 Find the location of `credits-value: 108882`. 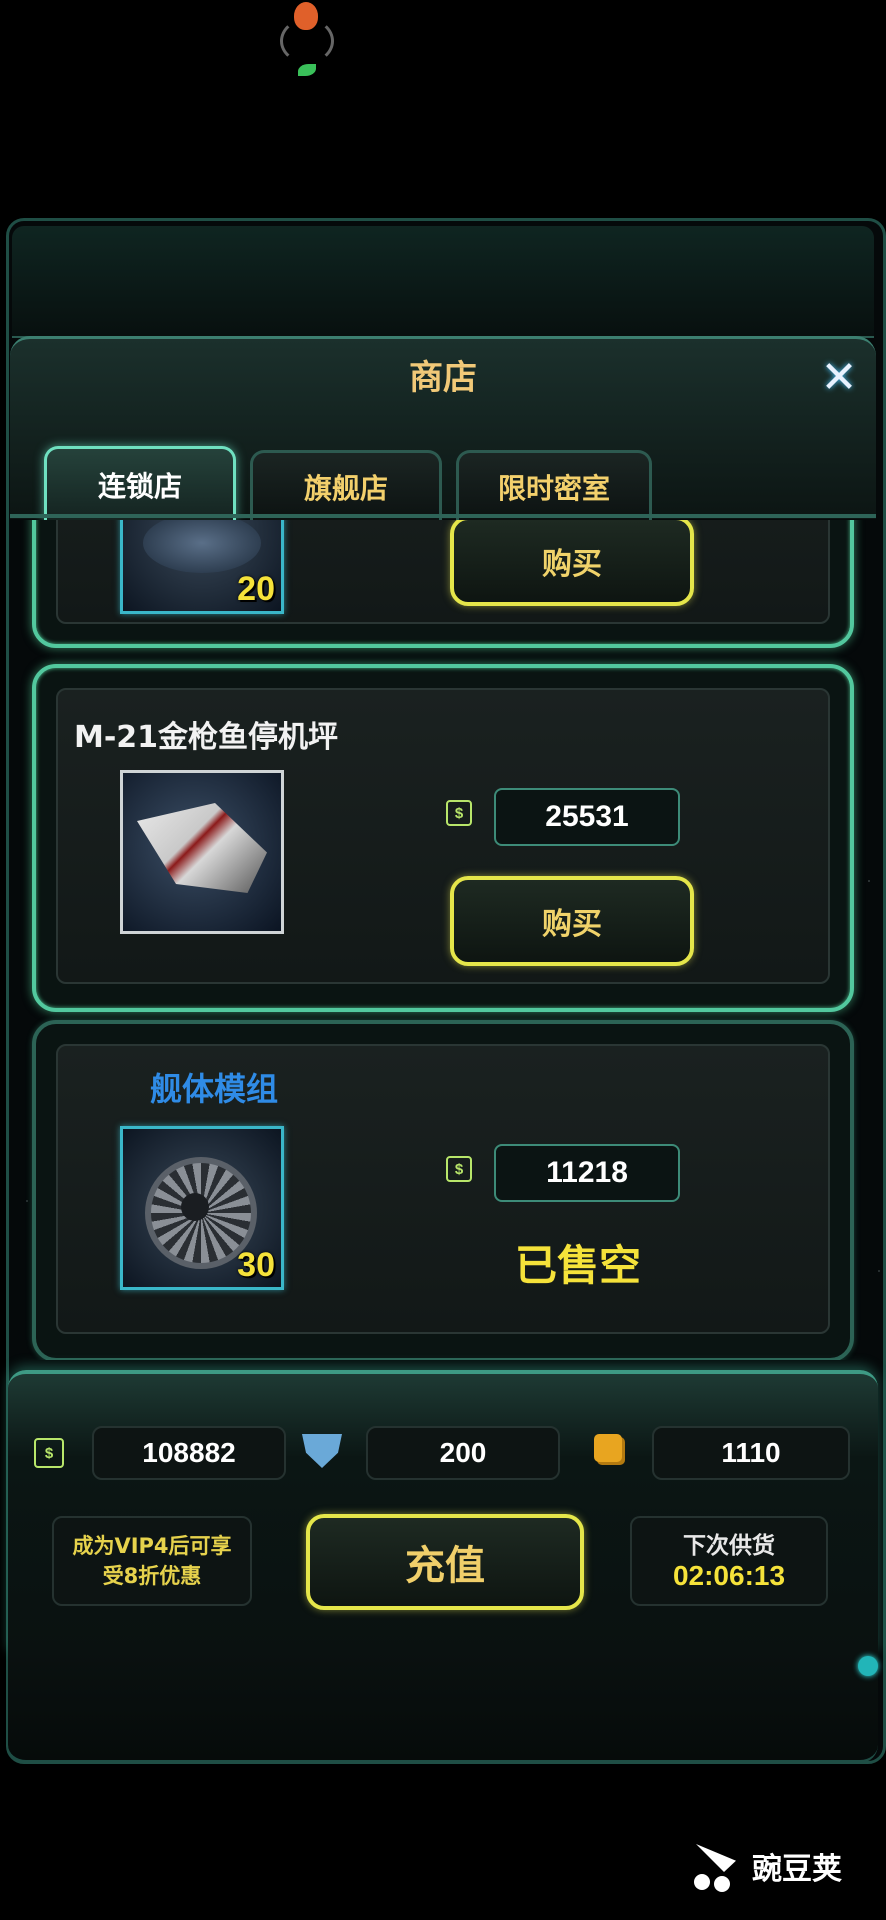

credits-value: 108882 is located at coordinates (189, 1452).